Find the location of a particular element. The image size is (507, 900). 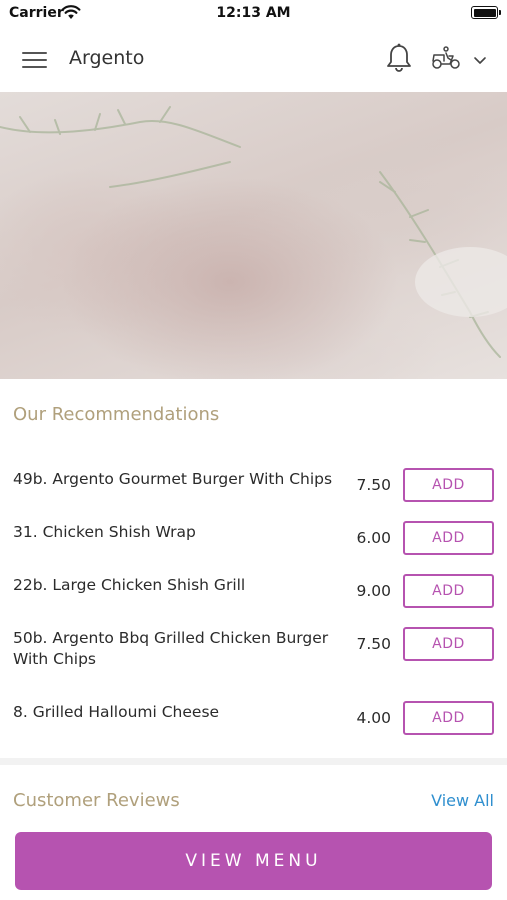

recommendations-title: Our Recommendations is located at coordinates (116, 414).